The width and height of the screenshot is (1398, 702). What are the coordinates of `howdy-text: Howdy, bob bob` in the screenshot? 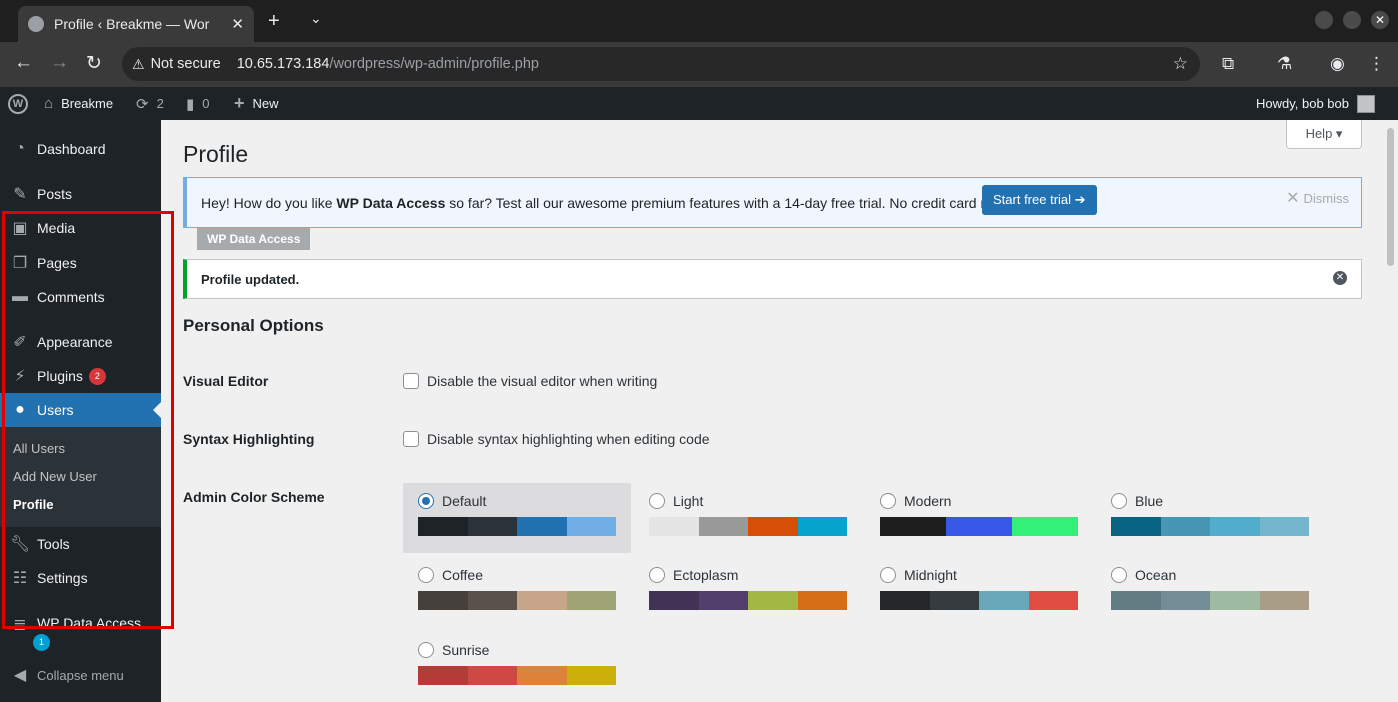 It's located at (1302, 103).